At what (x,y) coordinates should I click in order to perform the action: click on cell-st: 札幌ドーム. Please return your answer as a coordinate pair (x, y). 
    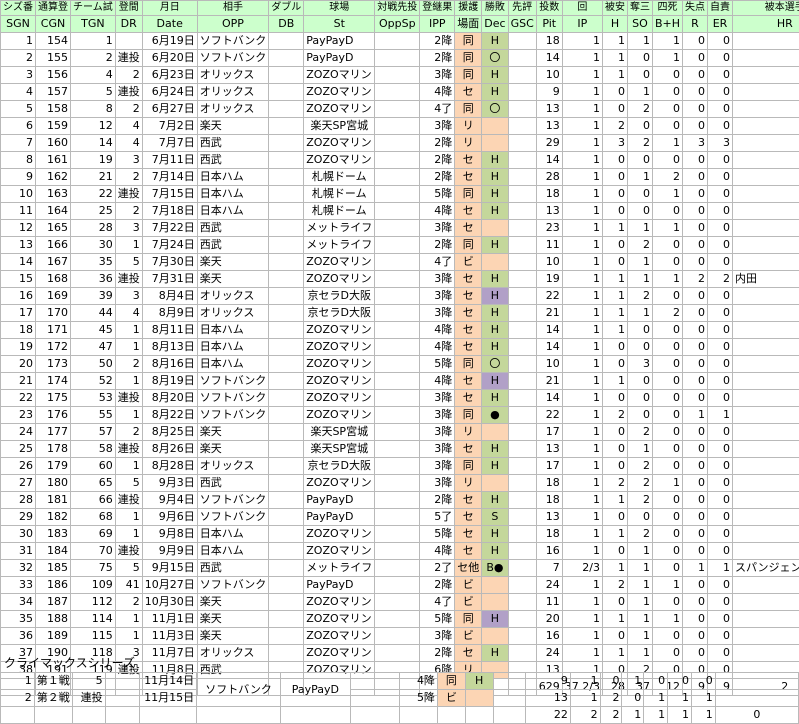
    Looking at the image, I should click on (339, 211).